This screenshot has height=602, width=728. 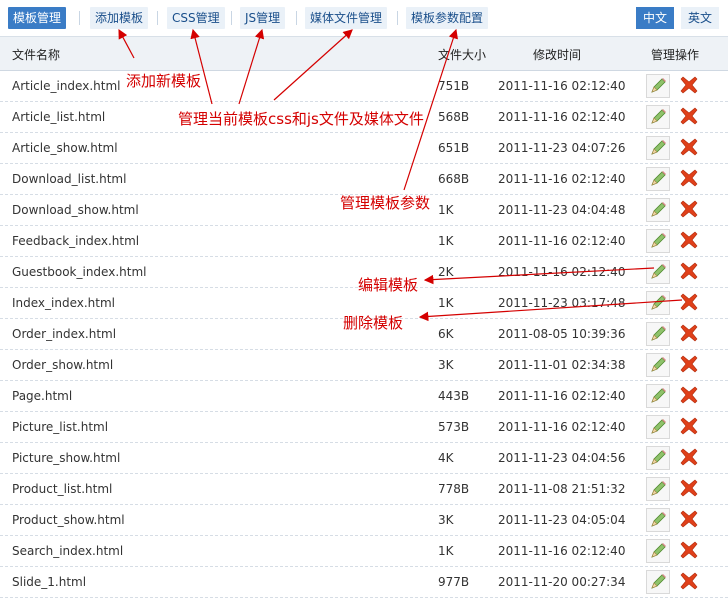 What do you see at coordinates (196, 18) in the screenshot?
I see `tab-css-manage: CSS管理` at bounding box center [196, 18].